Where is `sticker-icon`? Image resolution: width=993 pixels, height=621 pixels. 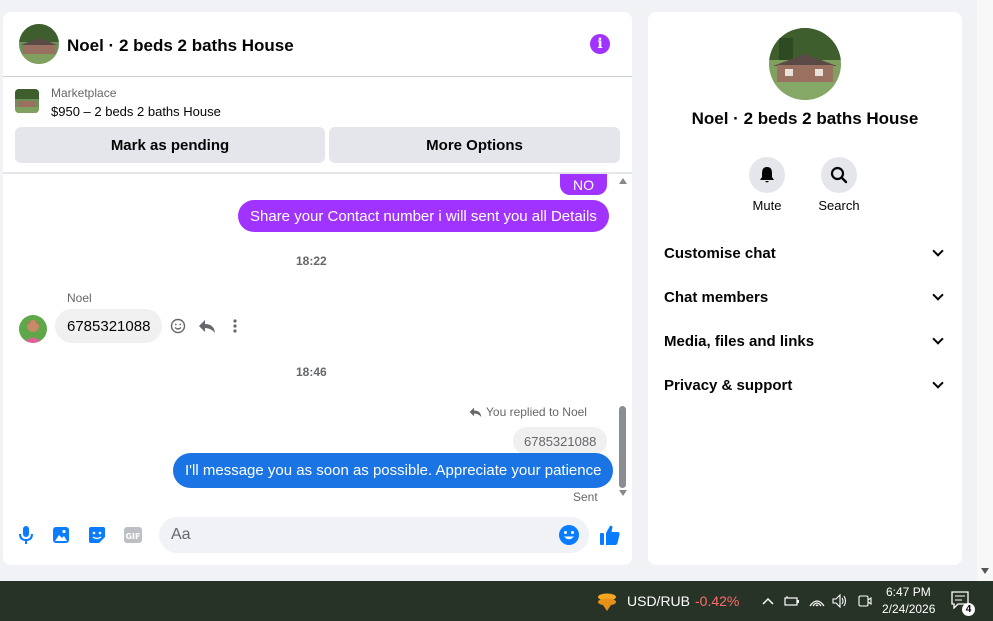
sticker-icon is located at coordinates (97, 535).